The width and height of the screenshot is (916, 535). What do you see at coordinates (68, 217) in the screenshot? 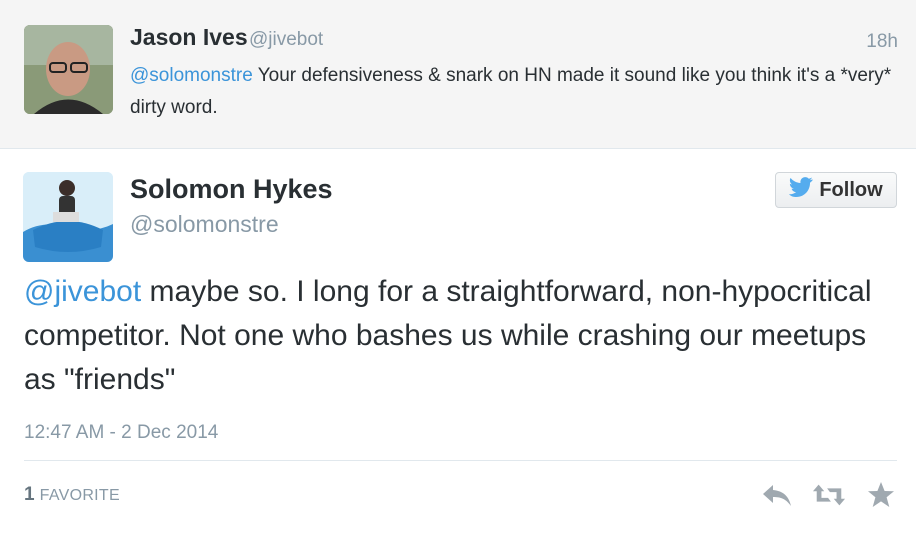
I see `solomon-hykes-avatar` at bounding box center [68, 217].